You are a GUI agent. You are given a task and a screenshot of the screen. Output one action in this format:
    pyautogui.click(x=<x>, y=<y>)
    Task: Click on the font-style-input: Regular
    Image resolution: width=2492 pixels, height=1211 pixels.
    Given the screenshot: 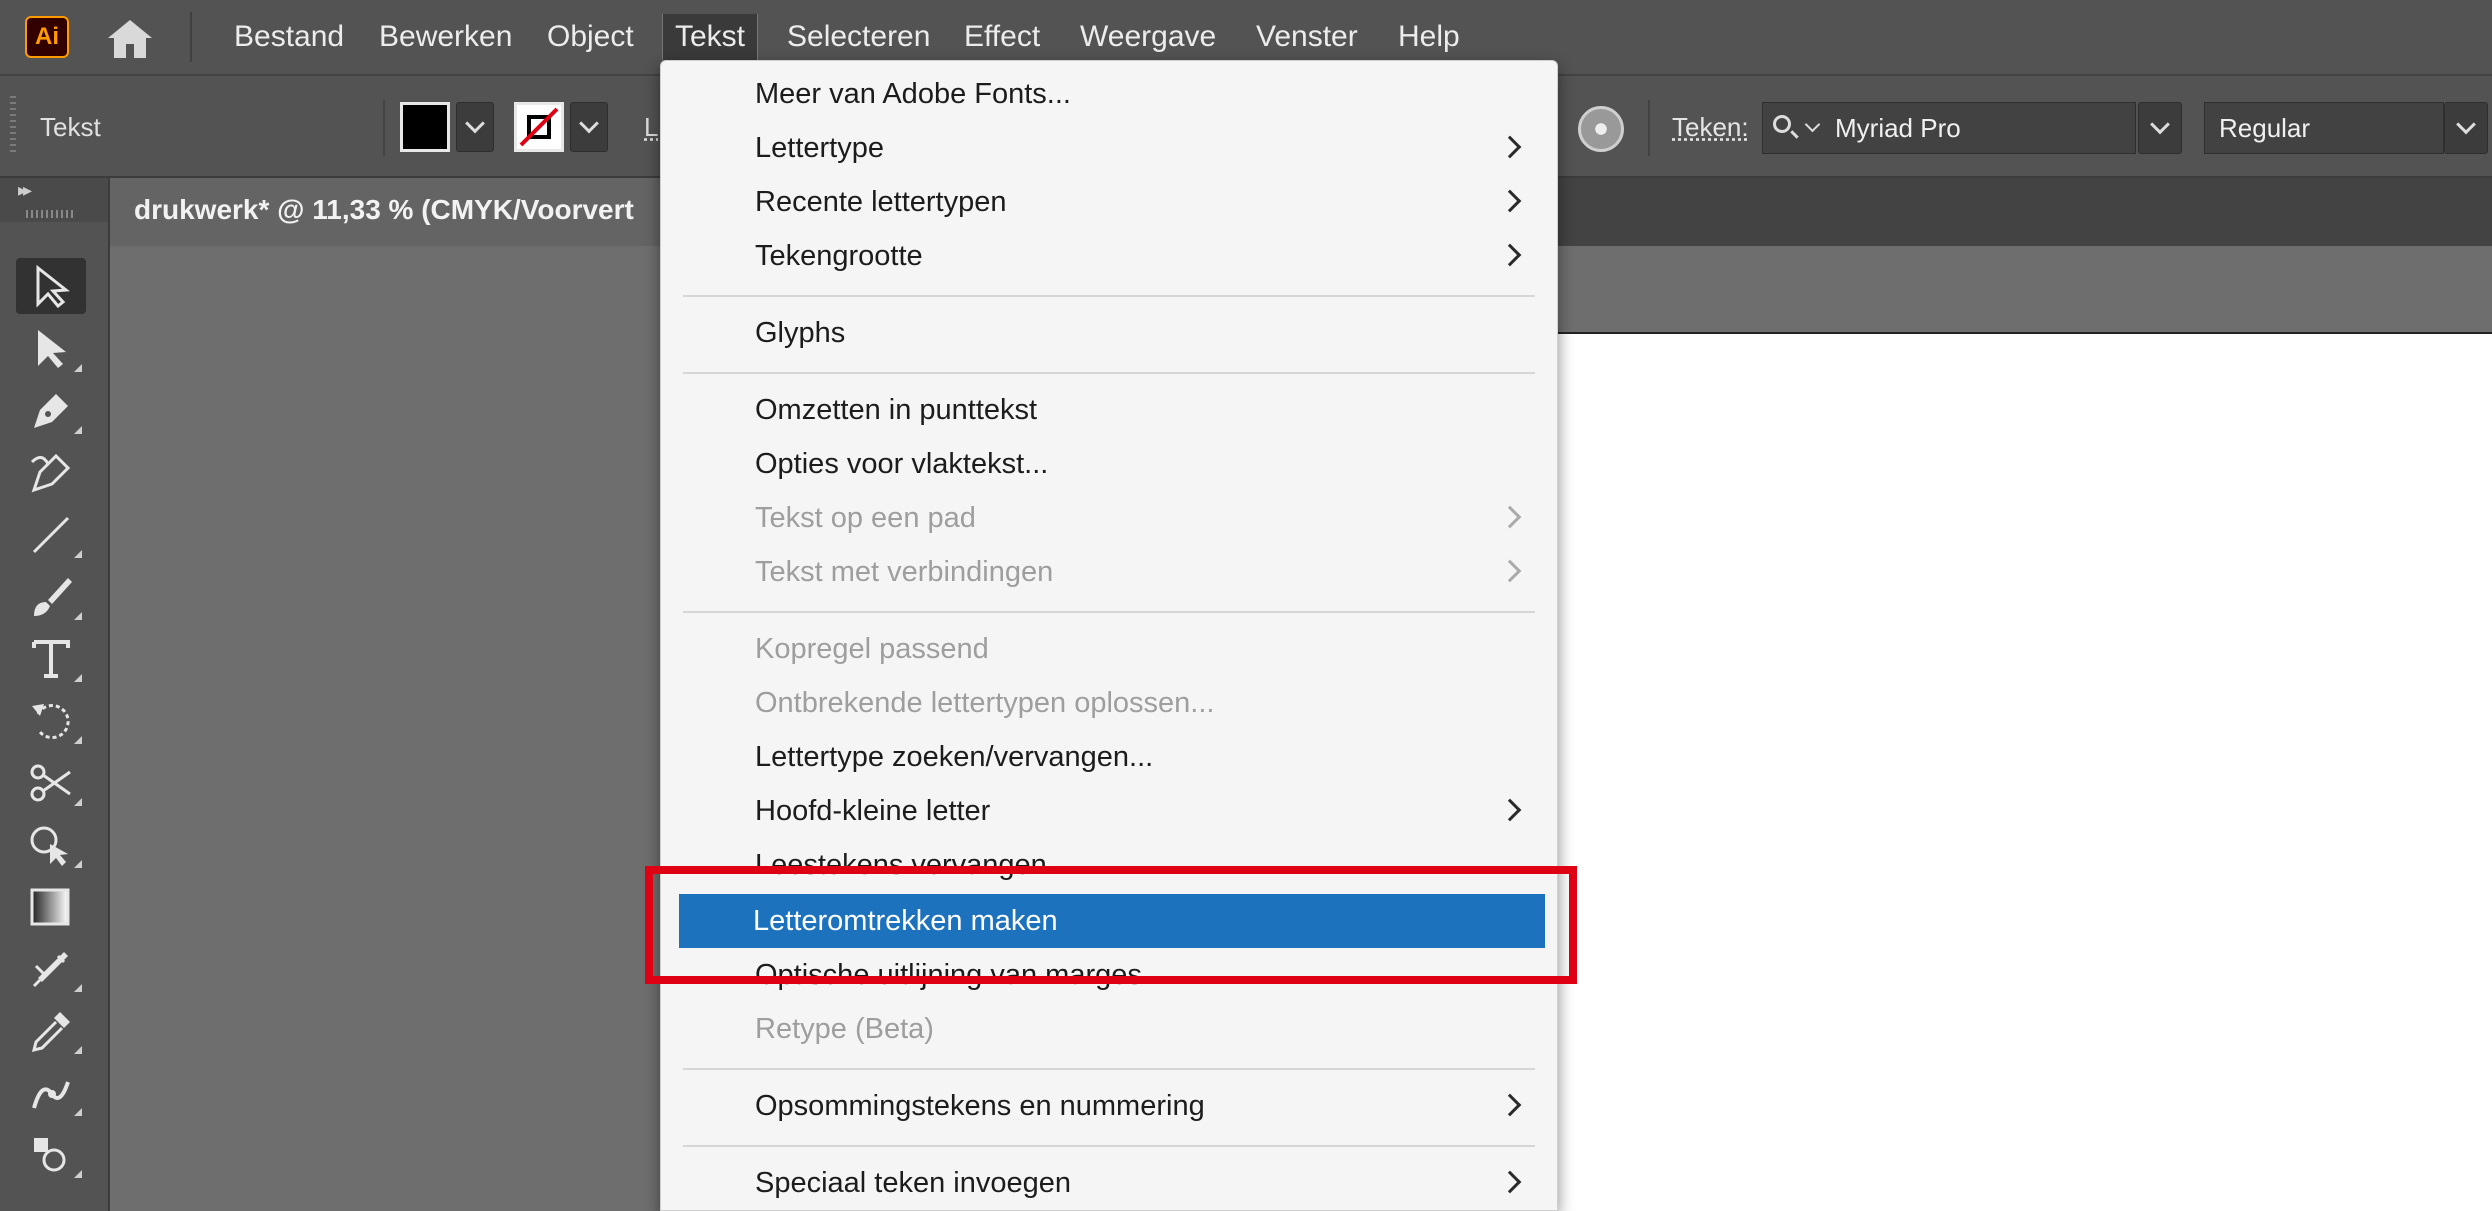 What is the action you would take?
    pyautogui.click(x=2324, y=128)
    